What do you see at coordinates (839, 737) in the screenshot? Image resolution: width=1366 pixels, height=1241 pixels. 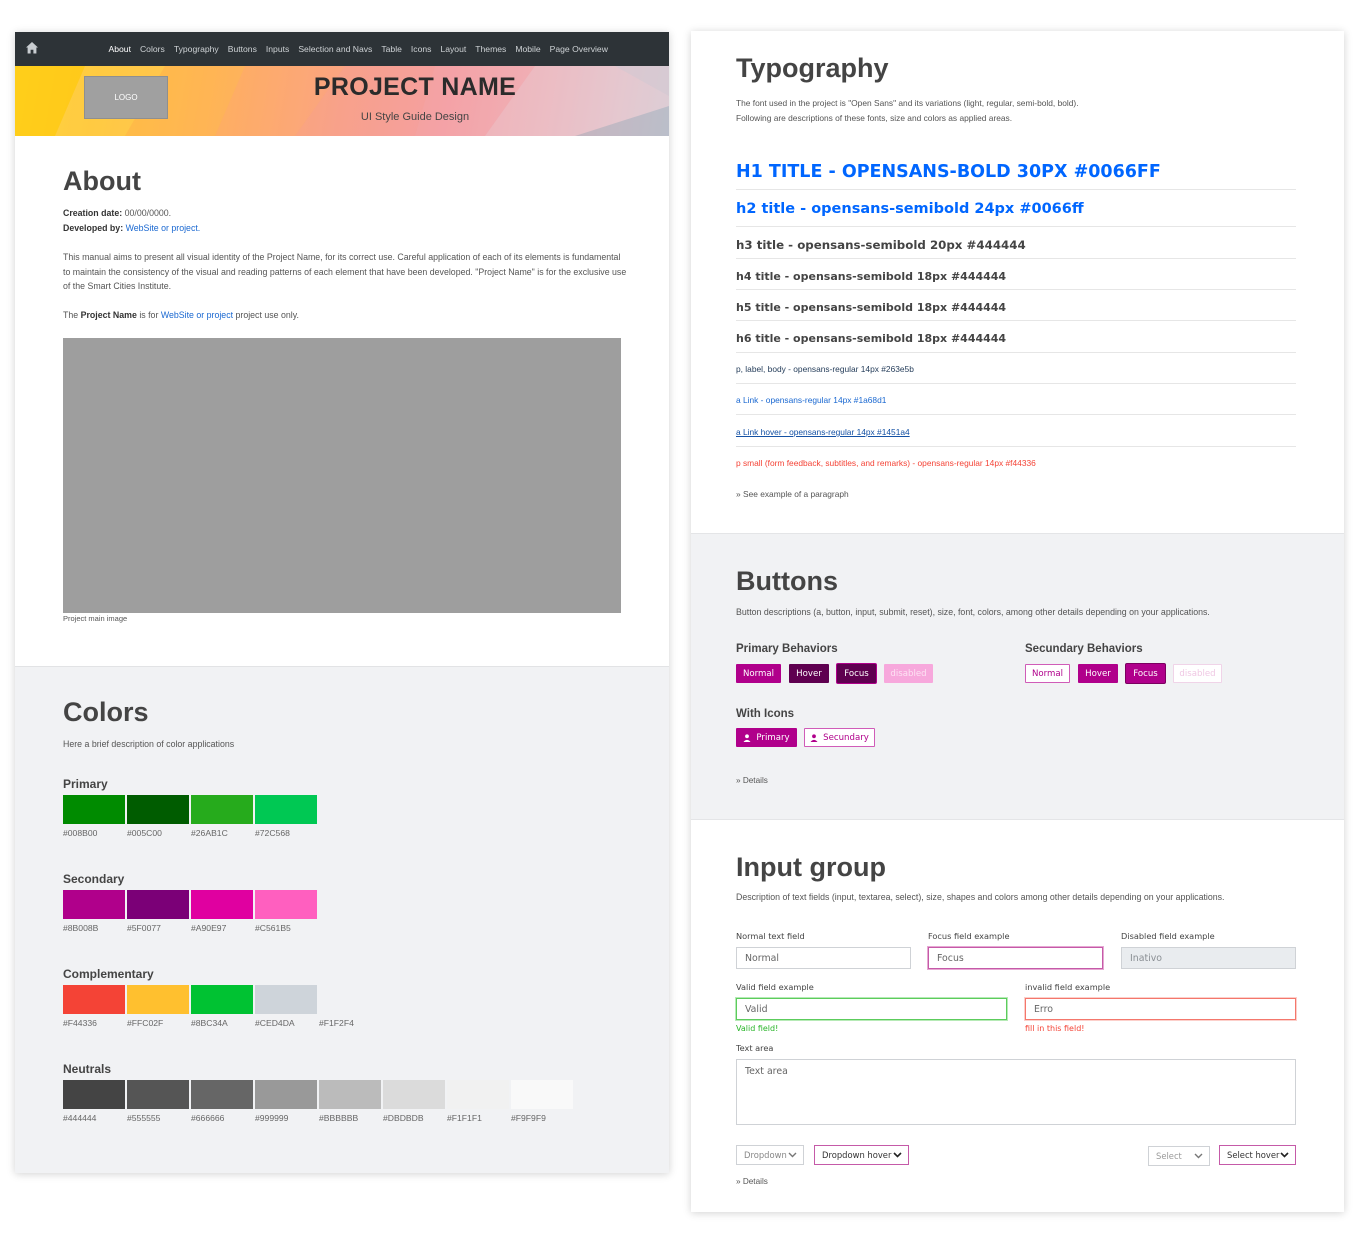 I see `secondary-icon-button: Secundary` at bounding box center [839, 737].